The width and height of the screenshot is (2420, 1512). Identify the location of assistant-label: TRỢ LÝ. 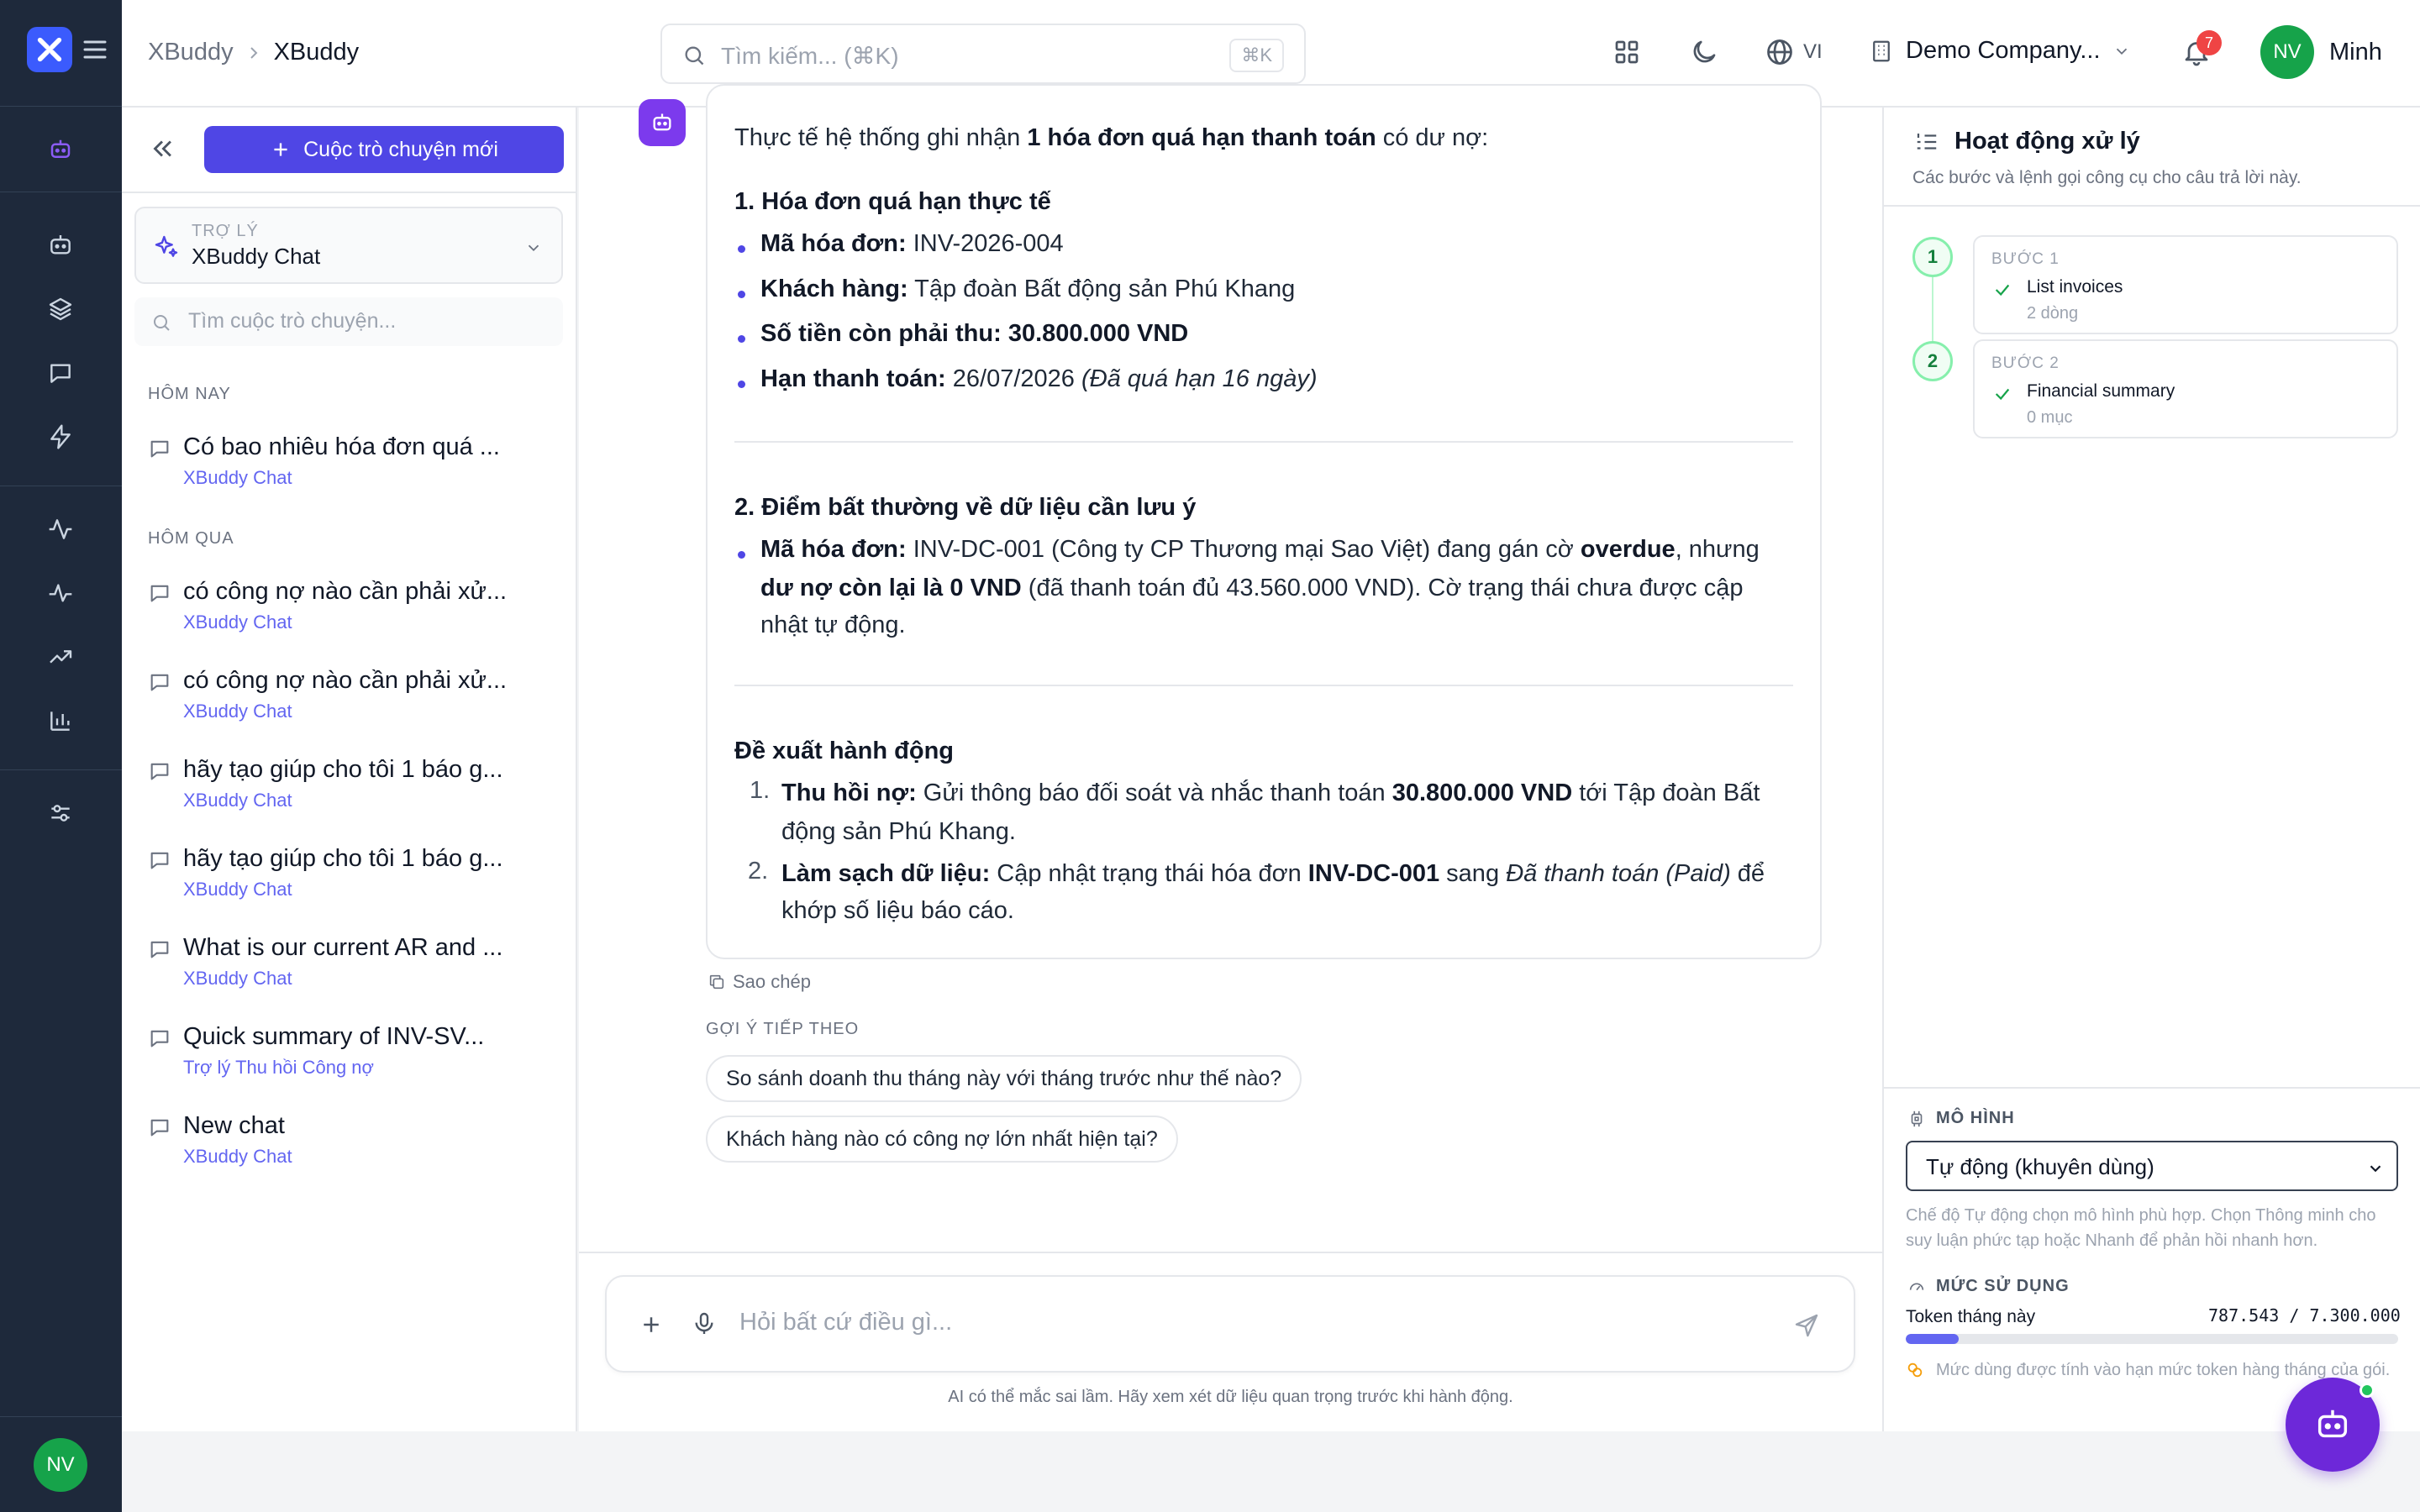
(225, 231).